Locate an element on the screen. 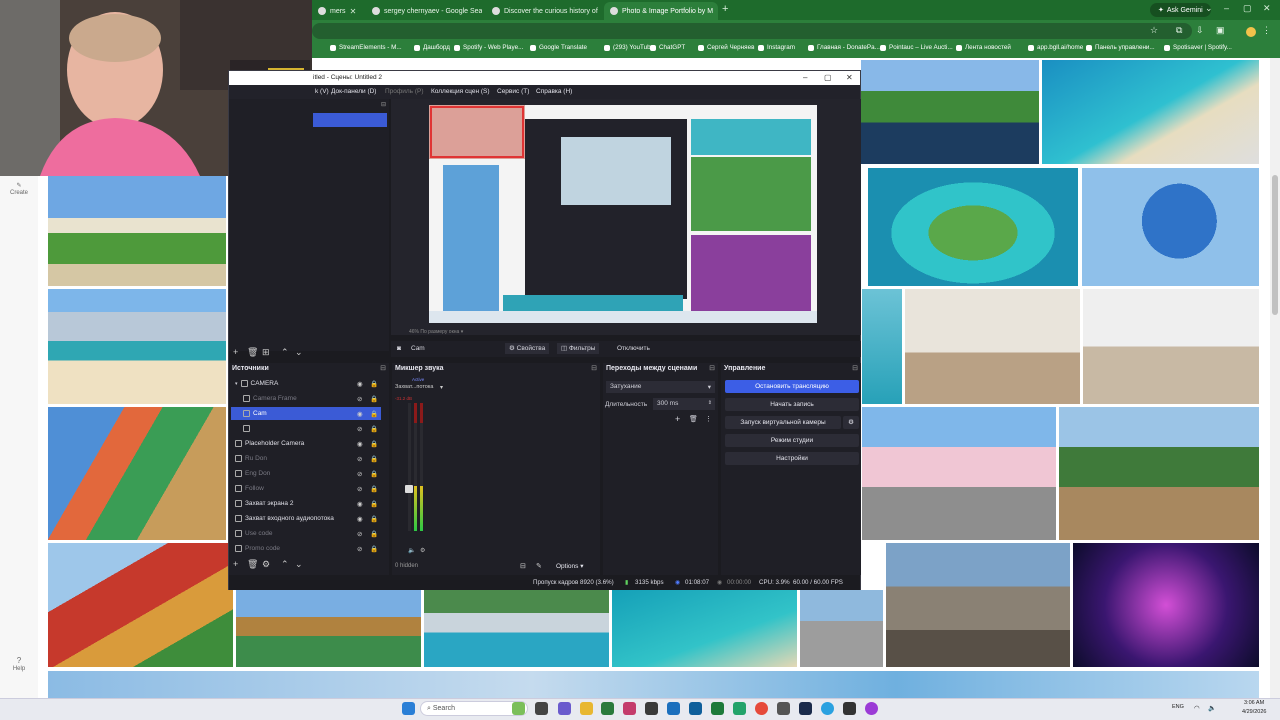 The height and width of the screenshot is (720, 1280). photo-beach-park is located at coordinates (137, 231).